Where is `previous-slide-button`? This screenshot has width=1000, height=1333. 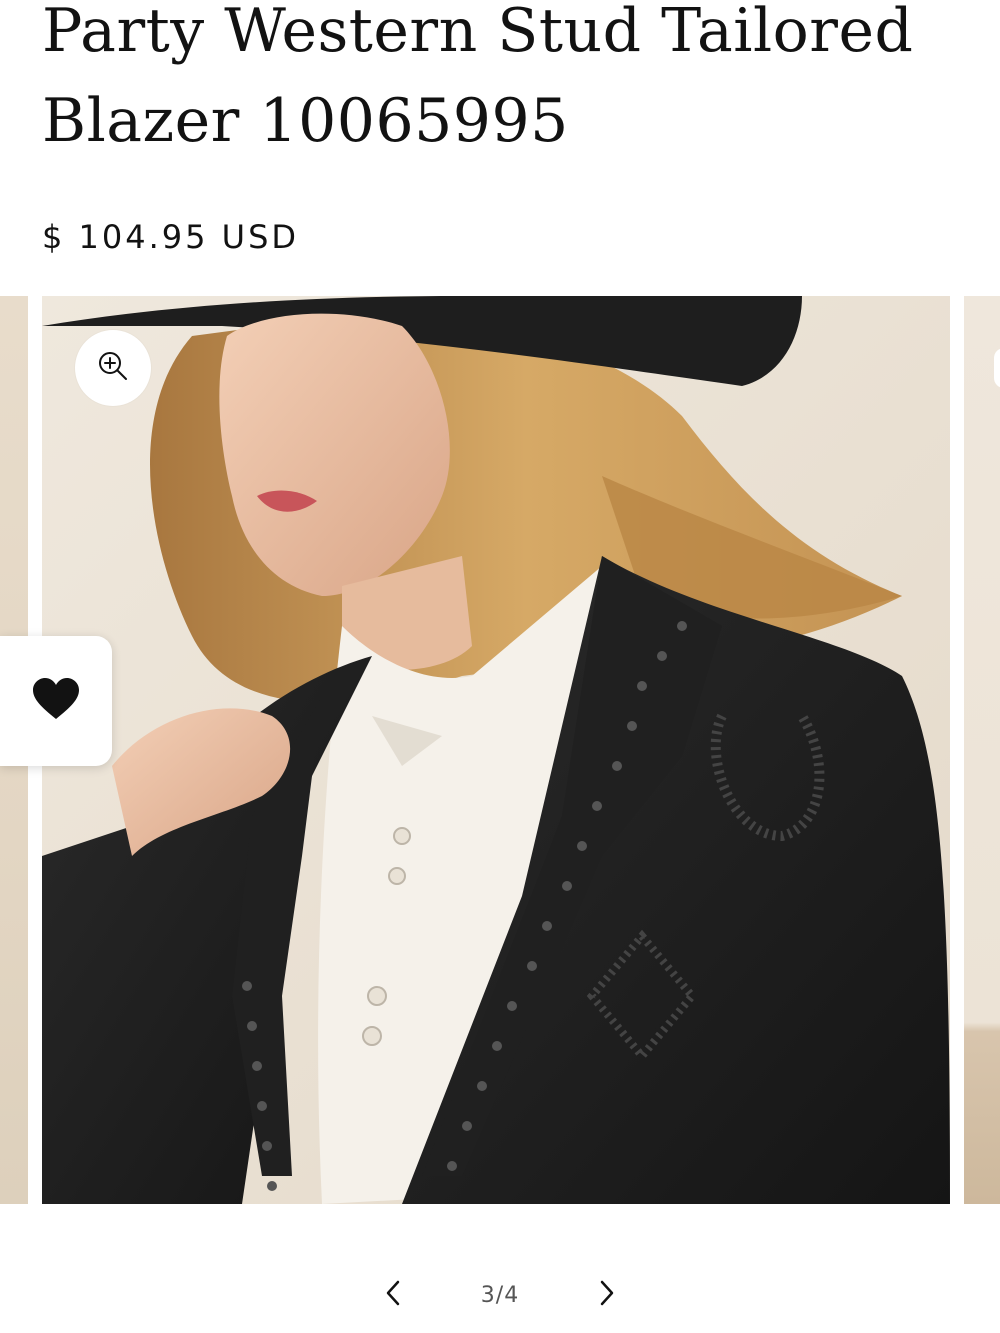
previous-slide-button is located at coordinates (393, 1295).